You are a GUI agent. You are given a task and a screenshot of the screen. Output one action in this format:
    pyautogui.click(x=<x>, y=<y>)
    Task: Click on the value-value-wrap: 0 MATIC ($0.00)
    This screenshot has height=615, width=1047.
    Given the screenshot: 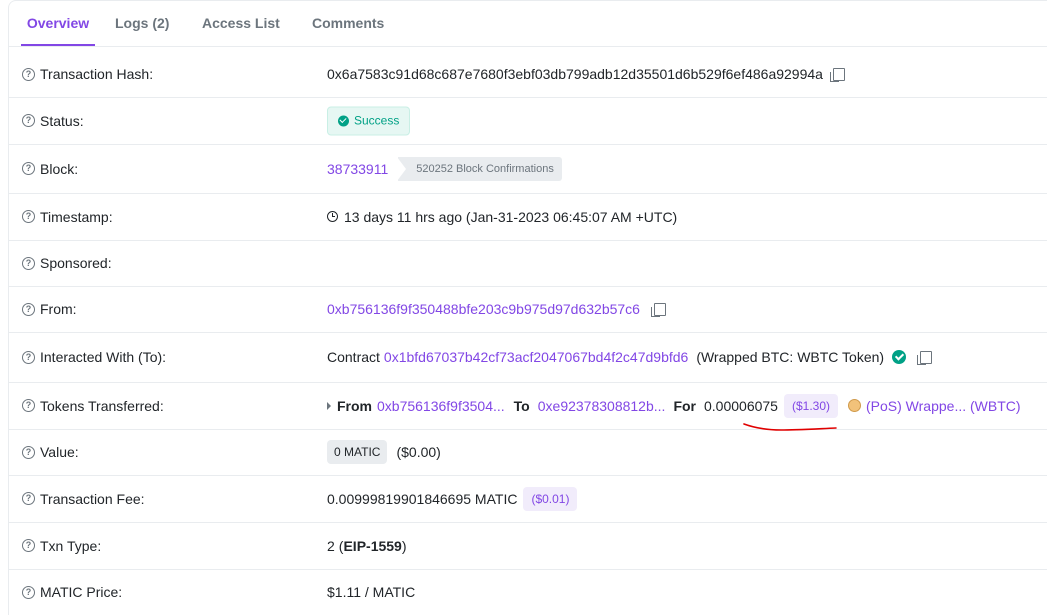 What is the action you would take?
    pyautogui.click(x=384, y=452)
    